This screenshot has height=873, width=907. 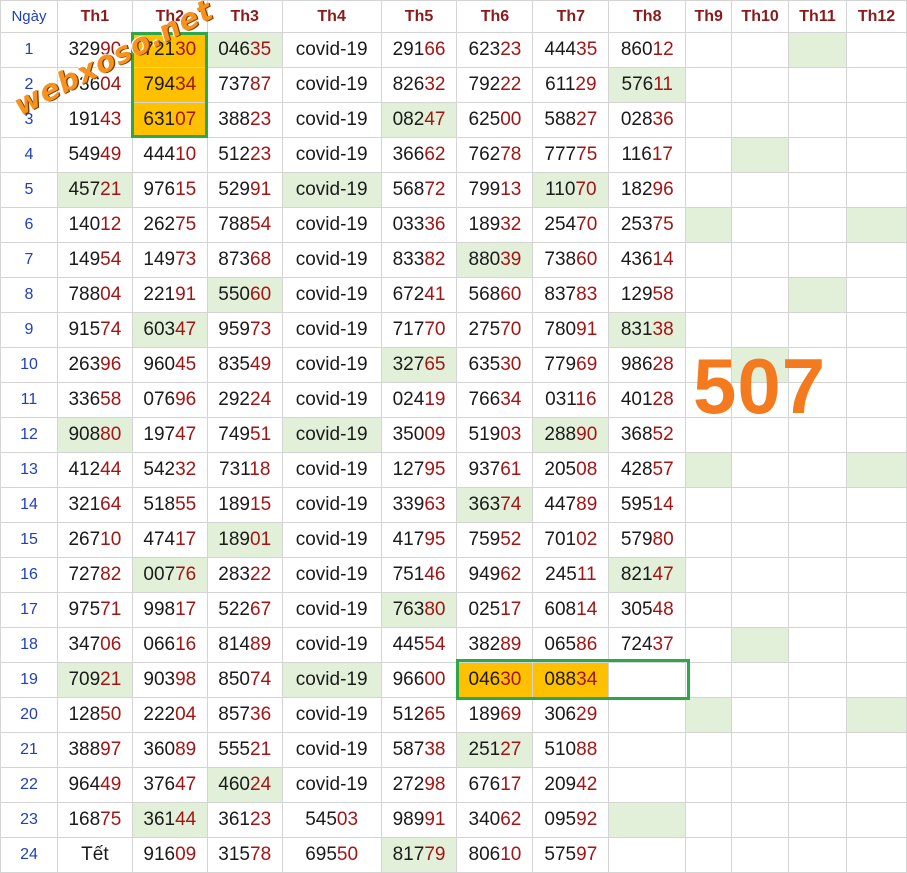 What do you see at coordinates (571, 435) in the screenshot?
I see `result-cell: 28890` at bounding box center [571, 435].